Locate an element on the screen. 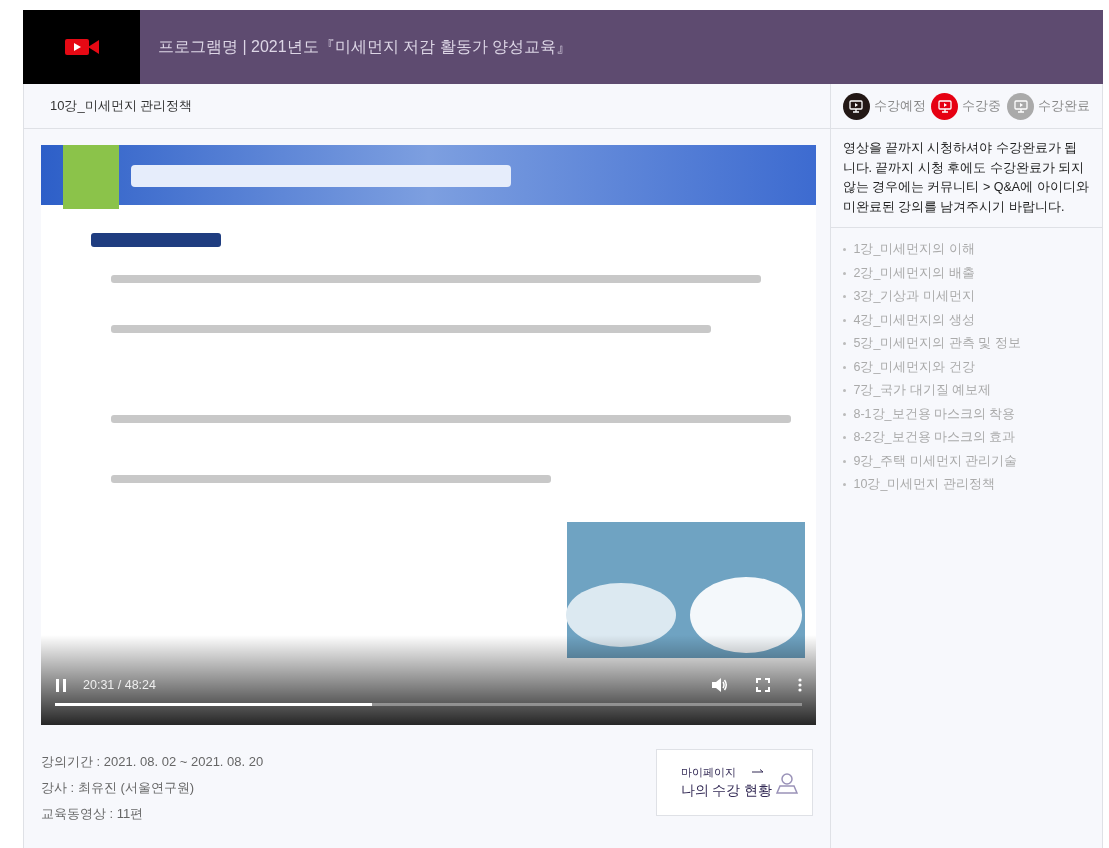 The width and height of the screenshot is (1109, 848). course-info-text: 교육동영상 : 11편 is located at coordinates (93, 814).